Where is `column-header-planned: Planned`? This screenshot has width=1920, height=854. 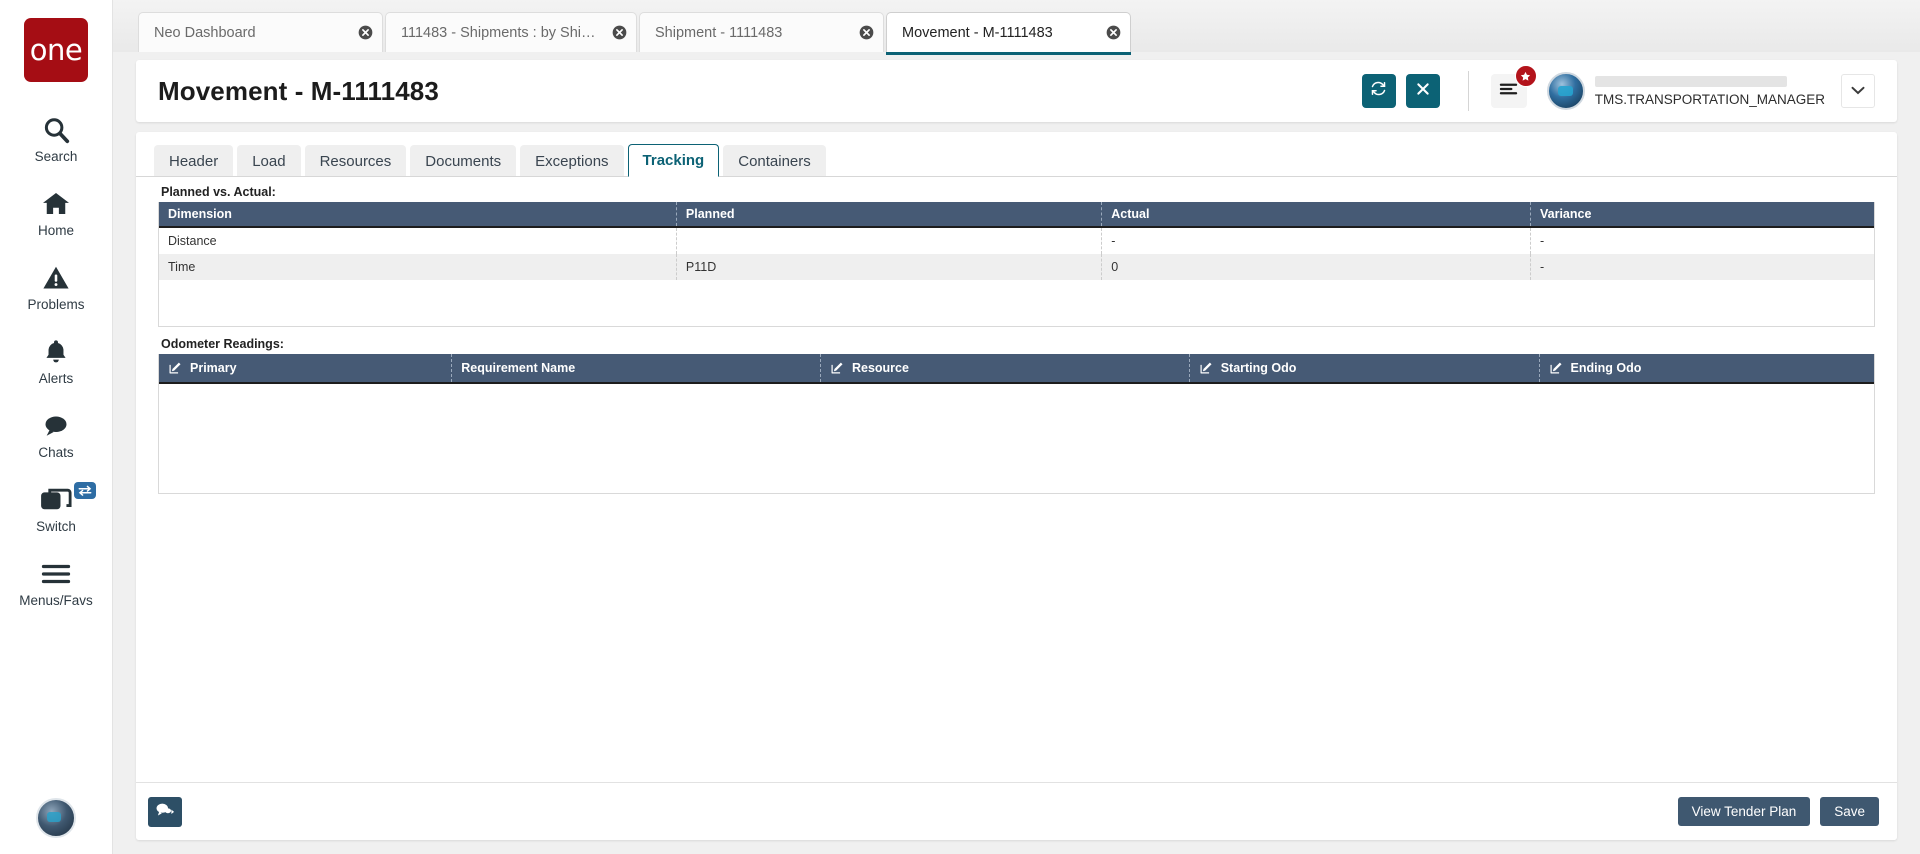 column-header-planned: Planned is located at coordinates (890, 214).